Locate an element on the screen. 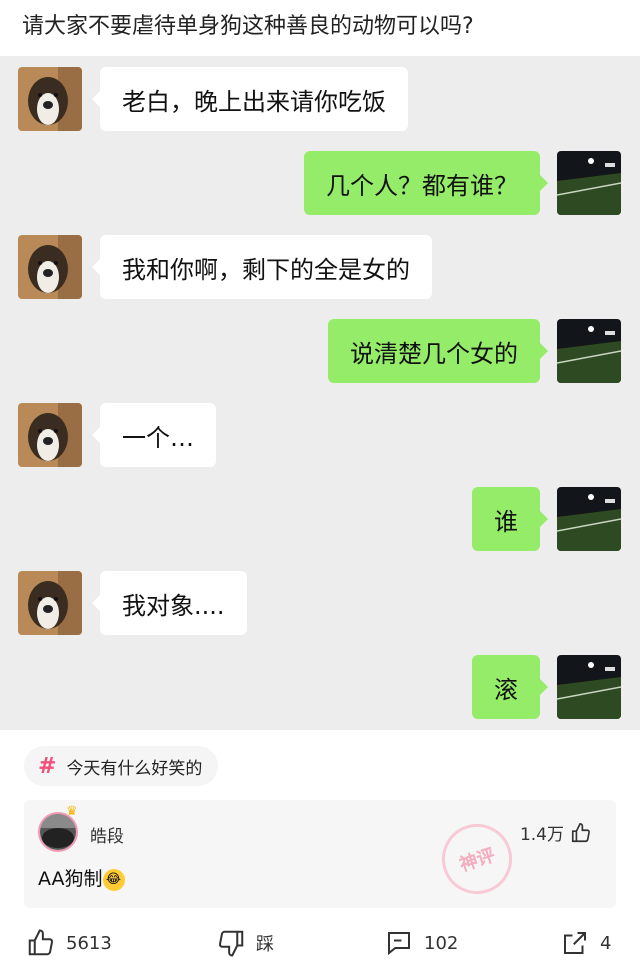  dislike-label: 踩 is located at coordinates (265, 944).